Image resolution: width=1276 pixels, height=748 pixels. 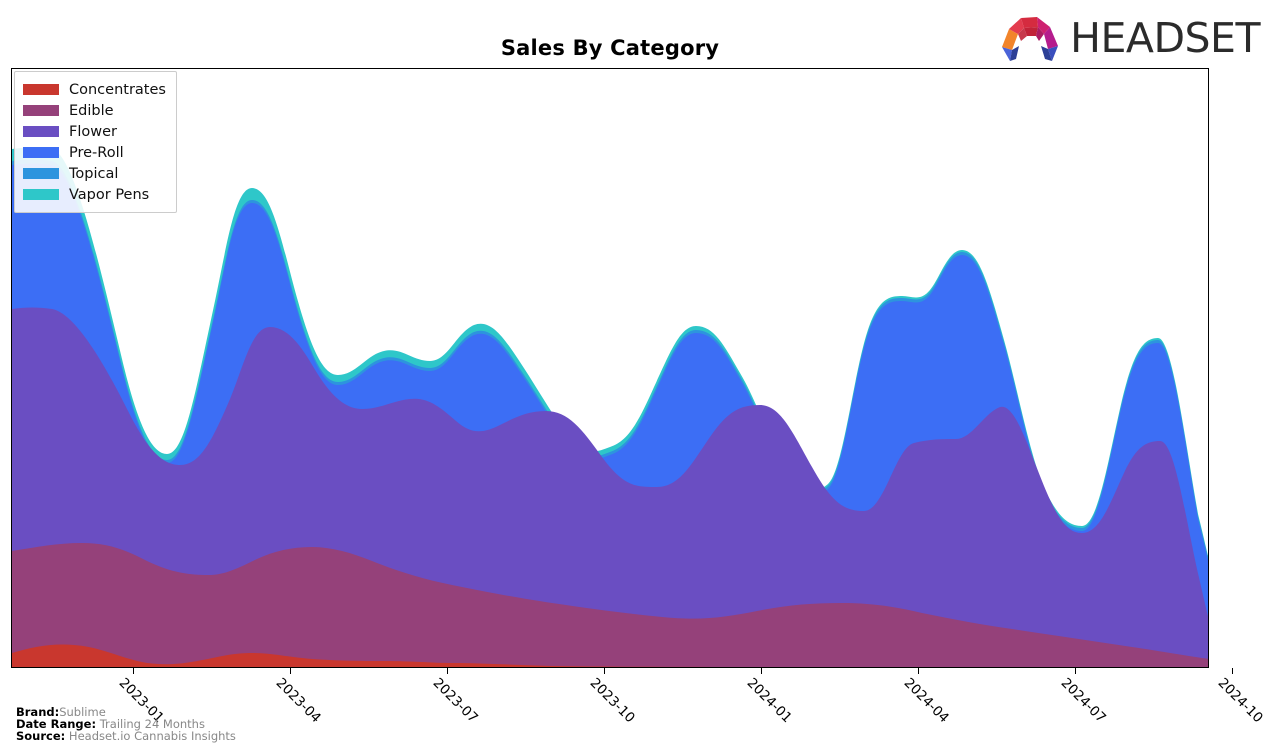 I want to click on legend-item-concentrates: Concentrates, so click(x=94, y=89).